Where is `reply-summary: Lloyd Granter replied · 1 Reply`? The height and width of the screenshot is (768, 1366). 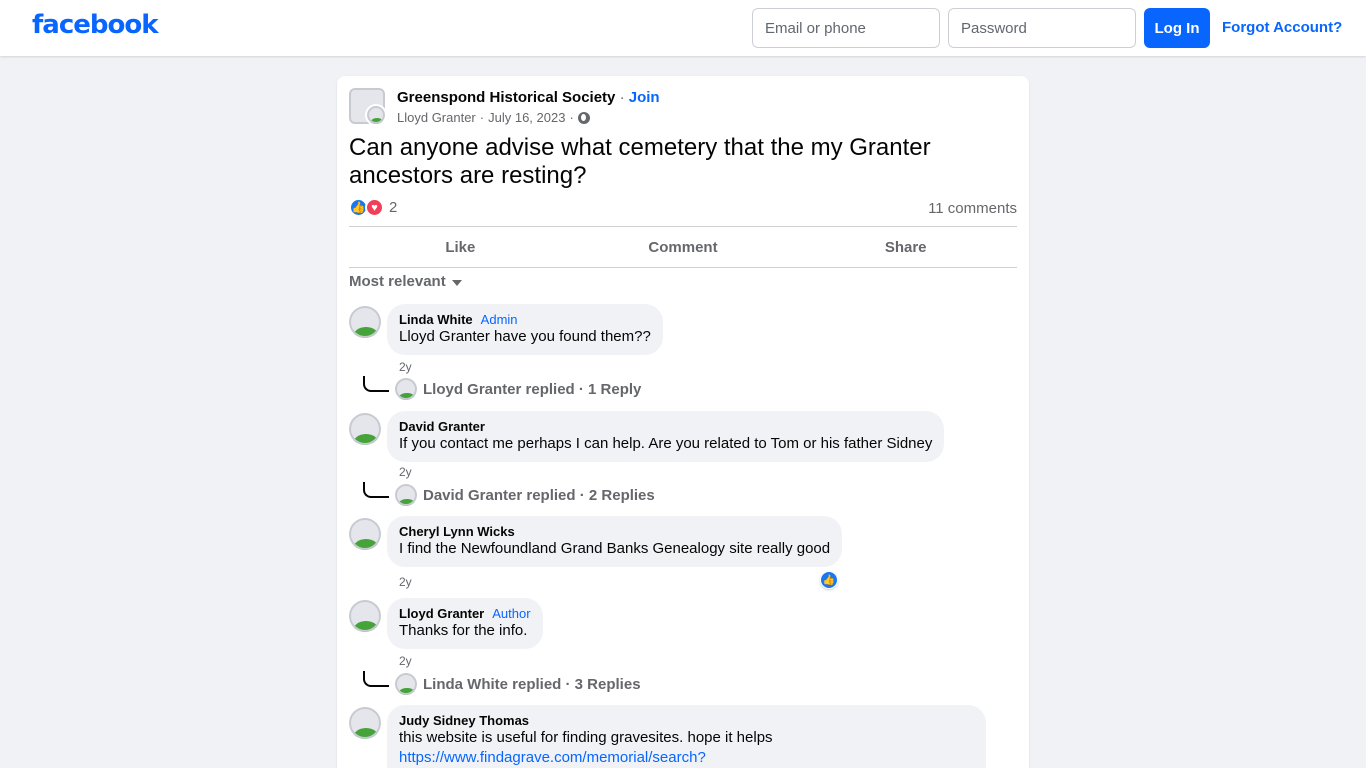
reply-summary: Lloyd Granter replied · 1 Reply is located at coordinates (532, 389).